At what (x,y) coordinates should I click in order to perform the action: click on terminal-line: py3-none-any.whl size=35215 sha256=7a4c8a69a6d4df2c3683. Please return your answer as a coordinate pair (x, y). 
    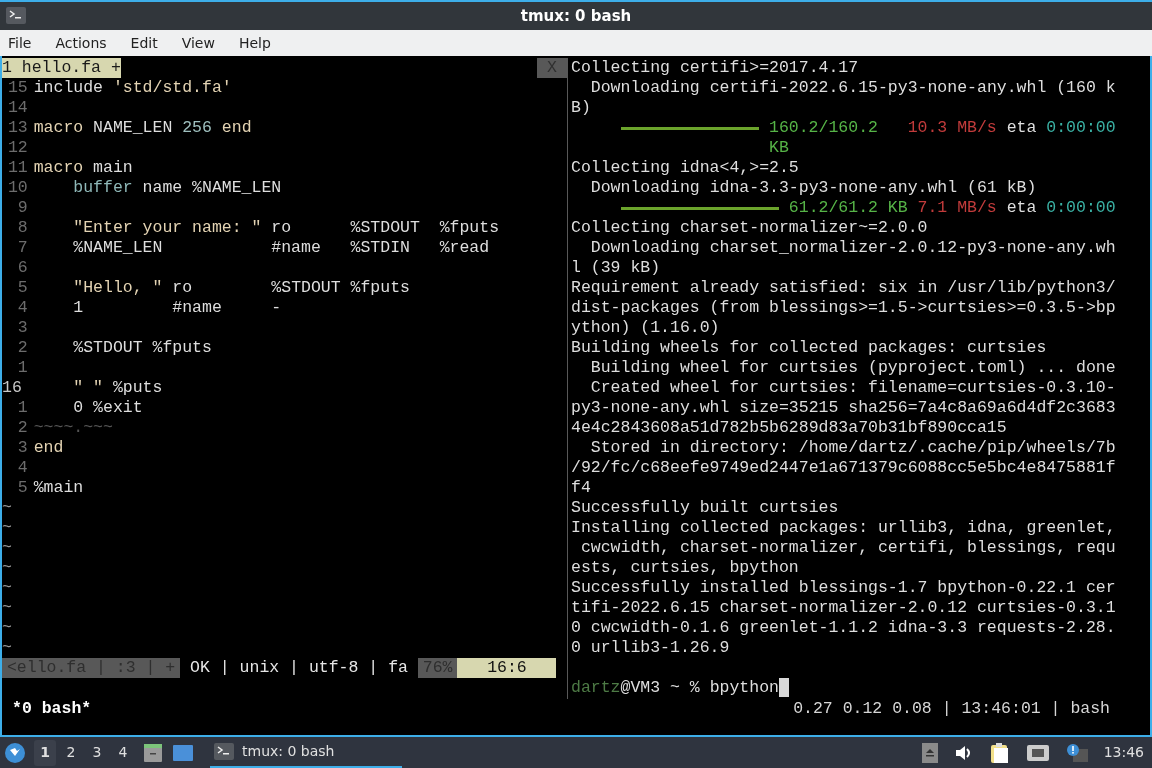
    Looking at the image, I should click on (843, 408).